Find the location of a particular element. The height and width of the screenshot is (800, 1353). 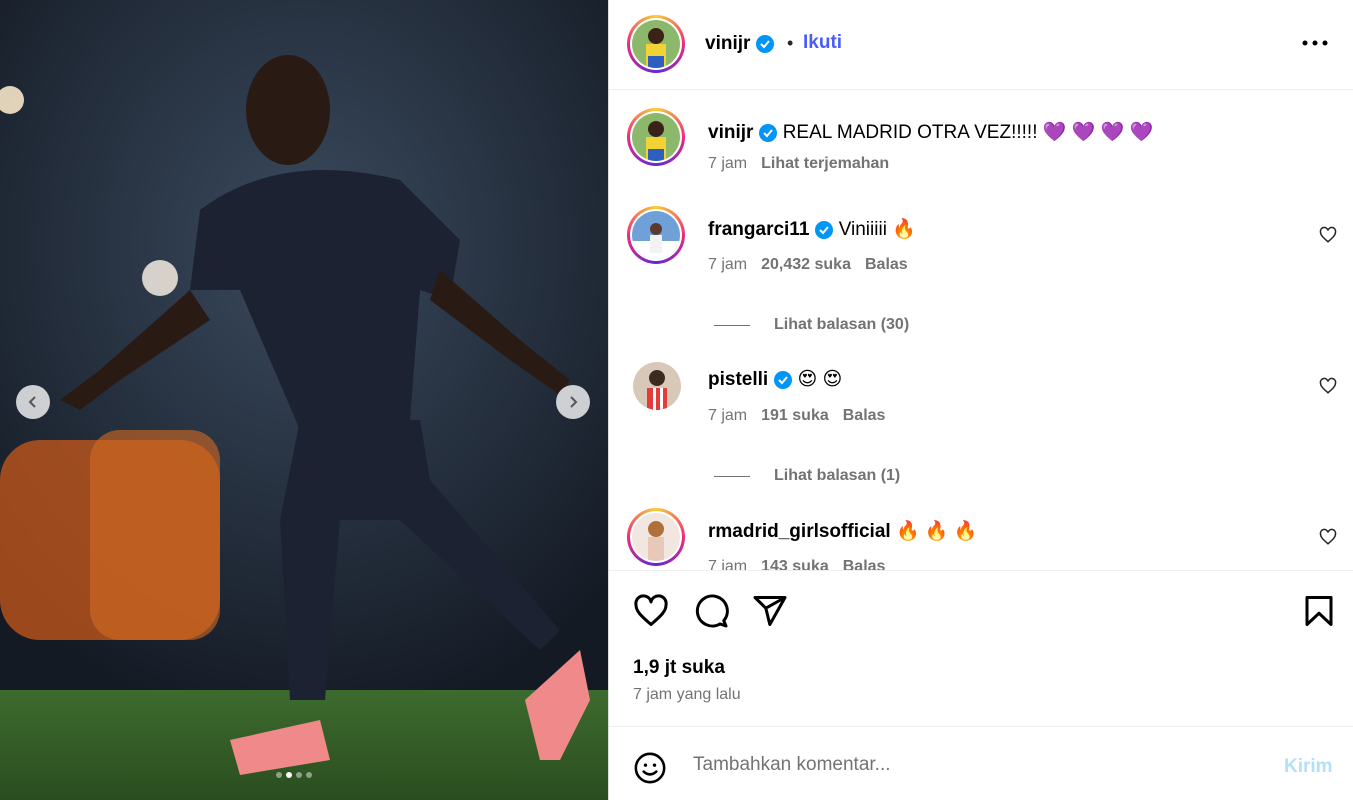

comment-icon is located at coordinates (711, 611).